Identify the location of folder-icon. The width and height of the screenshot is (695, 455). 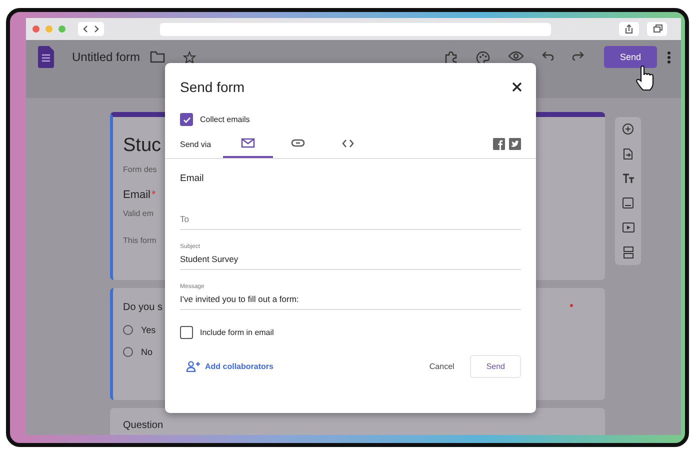
(158, 57).